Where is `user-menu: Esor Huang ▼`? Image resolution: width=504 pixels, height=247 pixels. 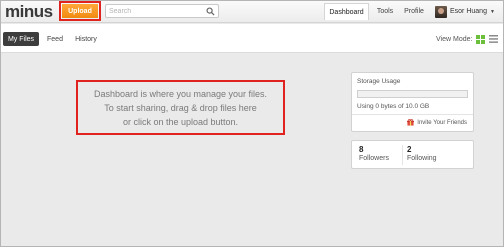
user-menu: Esor Huang ▼ is located at coordinates (465, 11).